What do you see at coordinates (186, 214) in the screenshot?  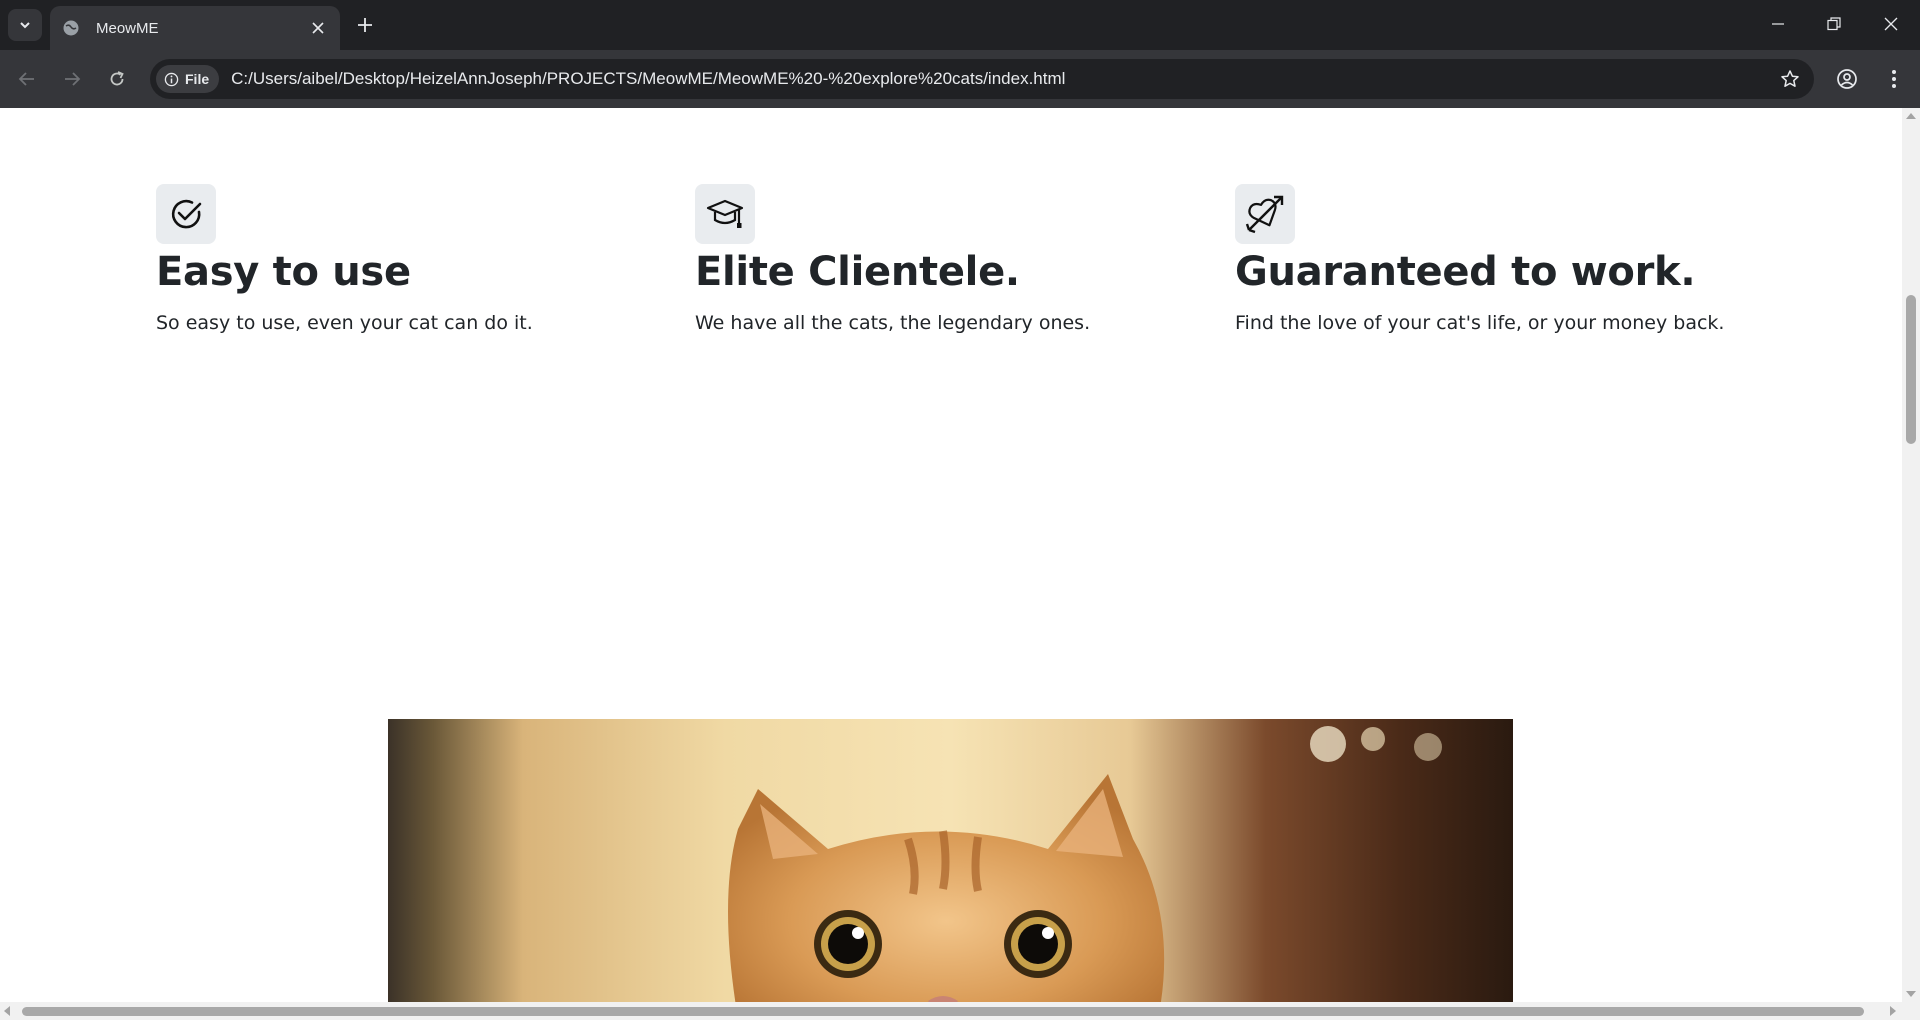 I see `check-circle-icon` at bounding box center [186, 214].